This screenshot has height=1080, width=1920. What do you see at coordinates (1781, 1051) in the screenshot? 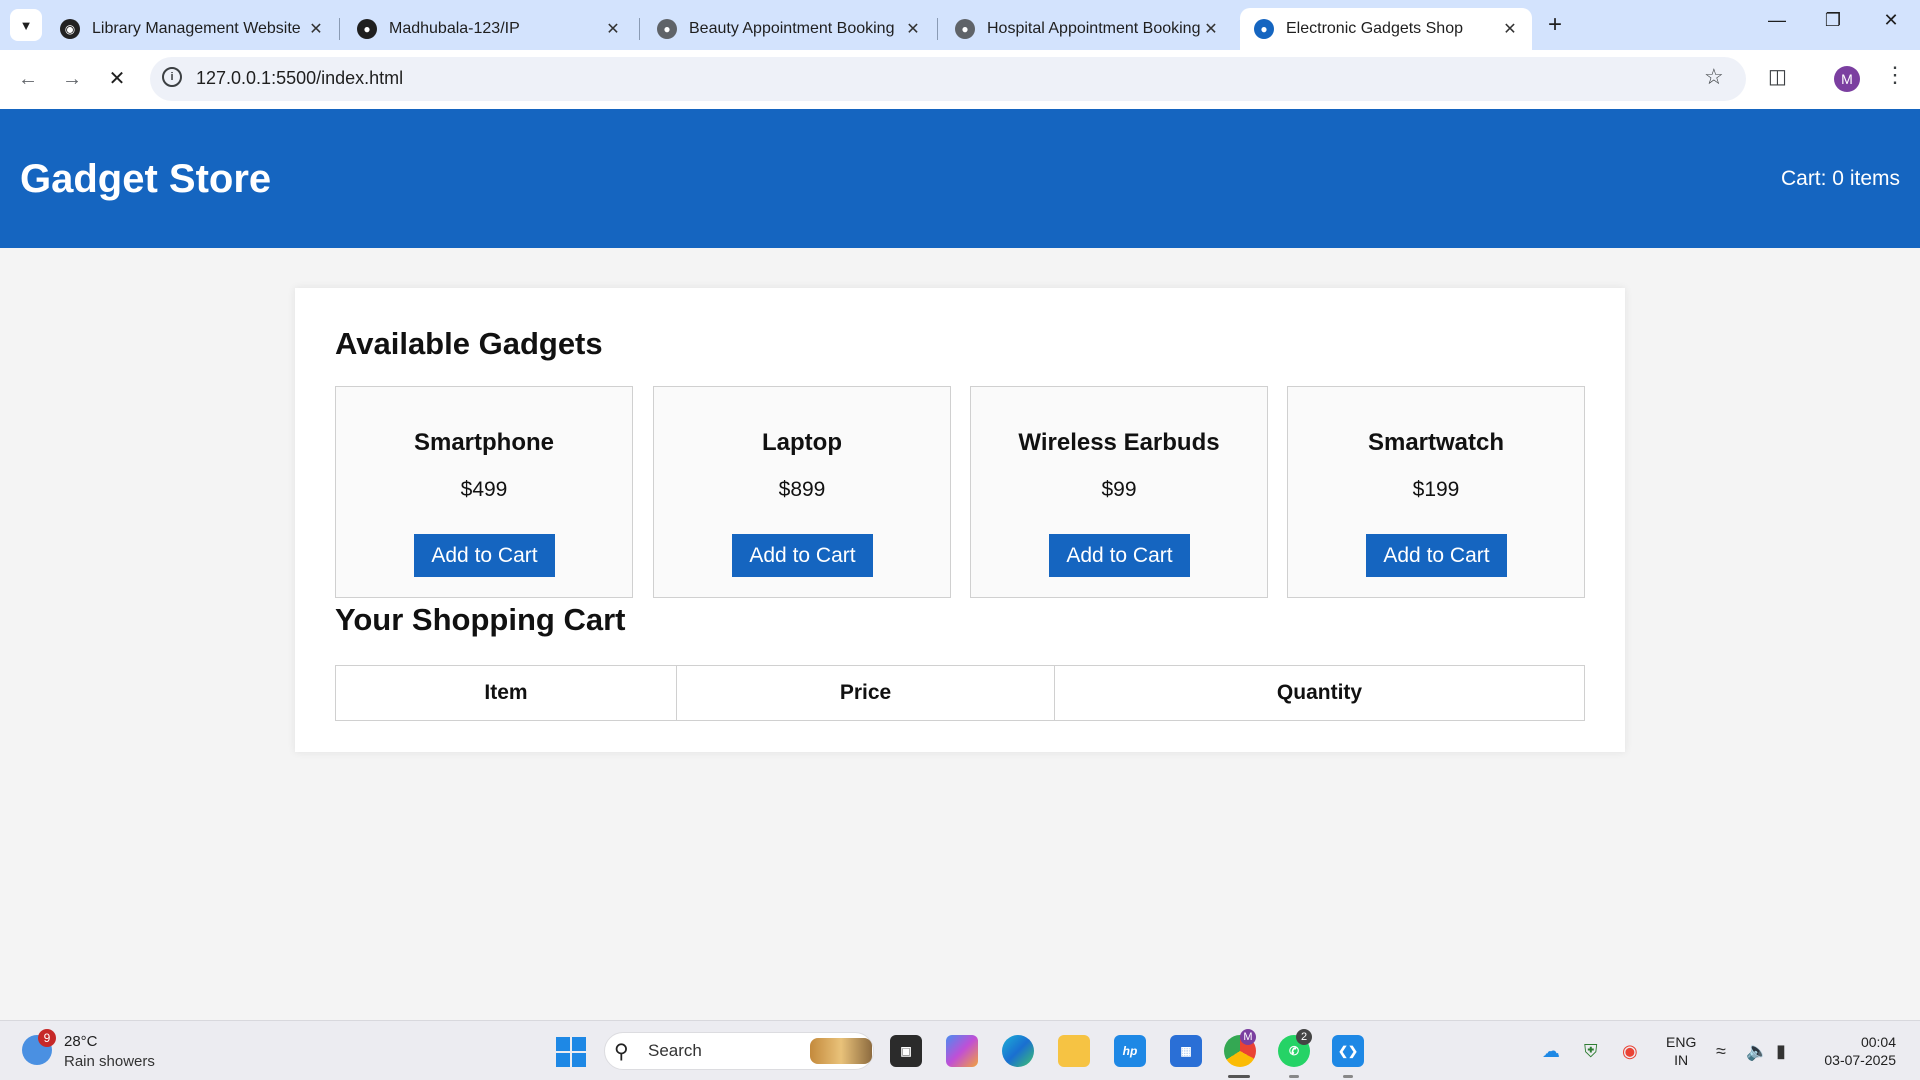
I see `battery-icon: ▮` at bounding box center [1781, 1051].